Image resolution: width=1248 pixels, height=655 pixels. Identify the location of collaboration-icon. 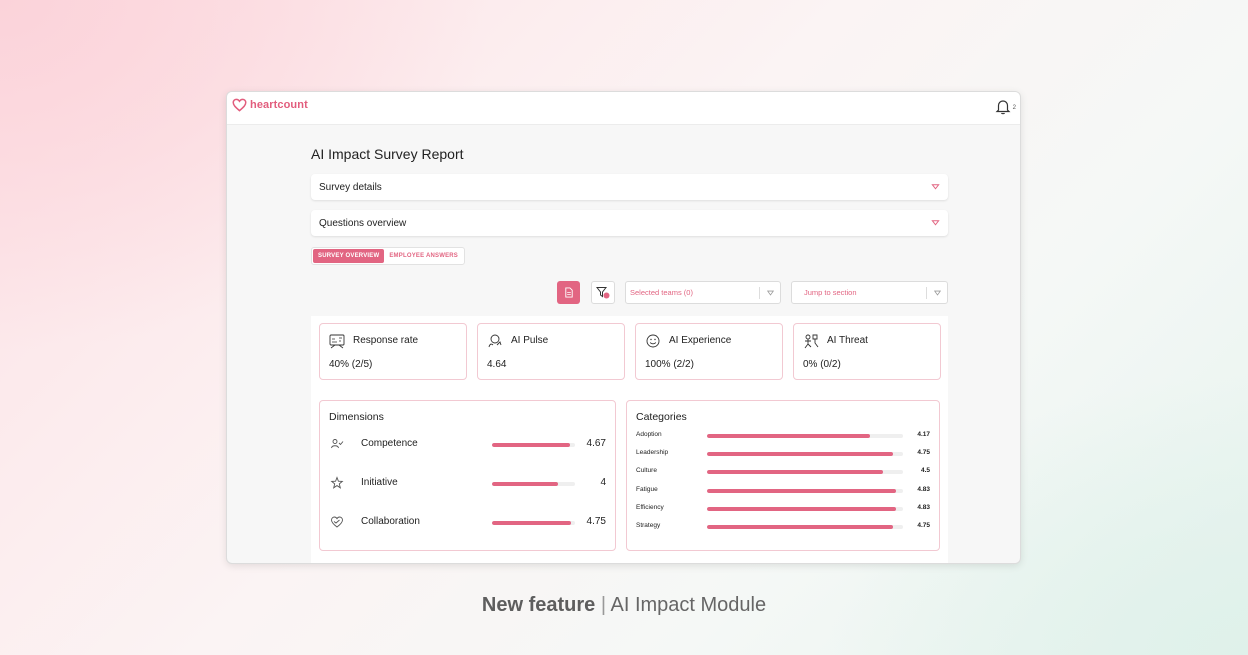
(337, 522).